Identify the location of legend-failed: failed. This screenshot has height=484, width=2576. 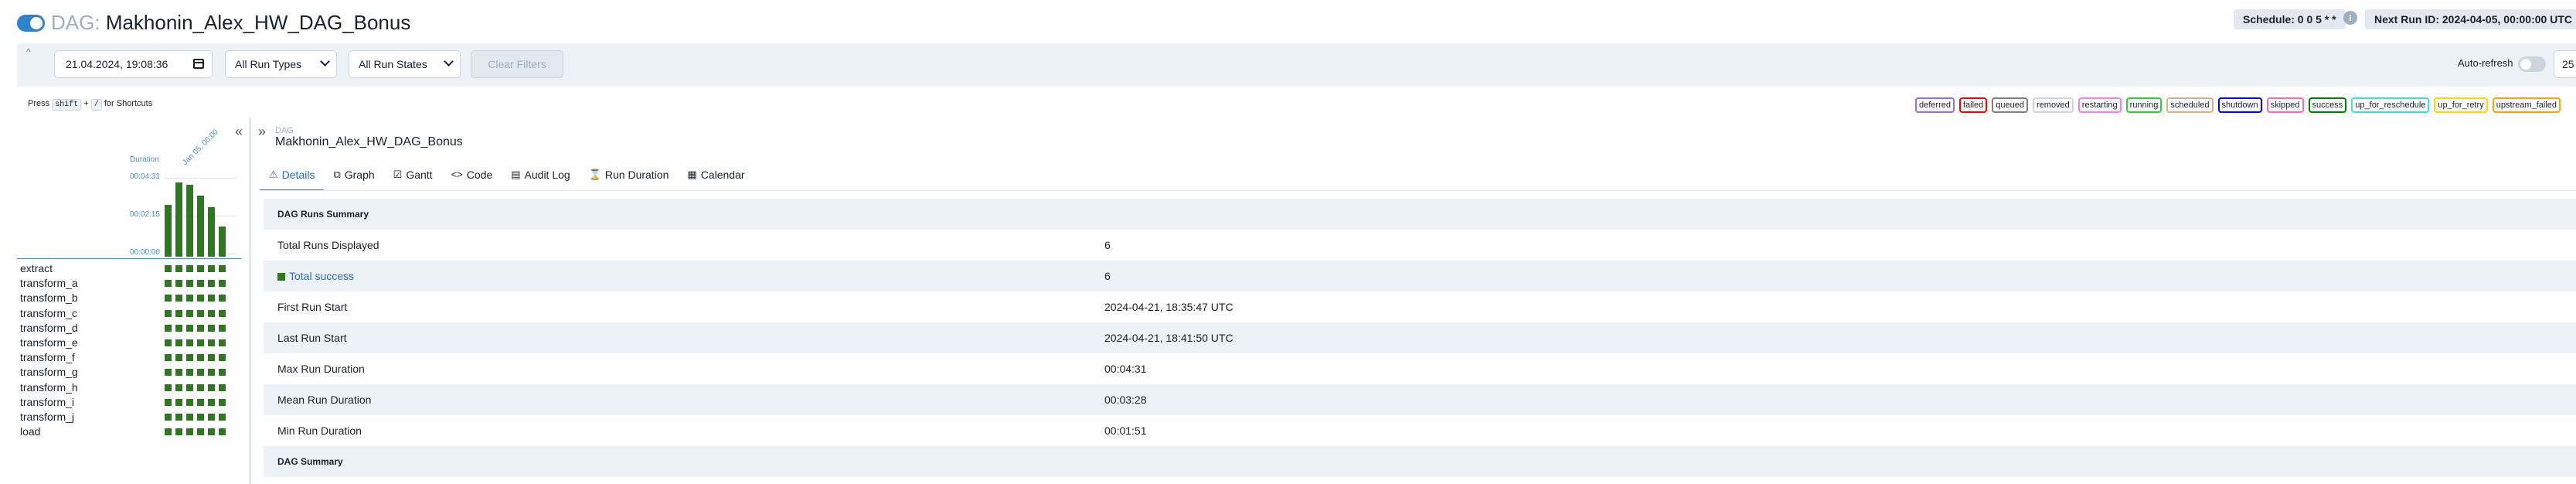
(1973, 105).